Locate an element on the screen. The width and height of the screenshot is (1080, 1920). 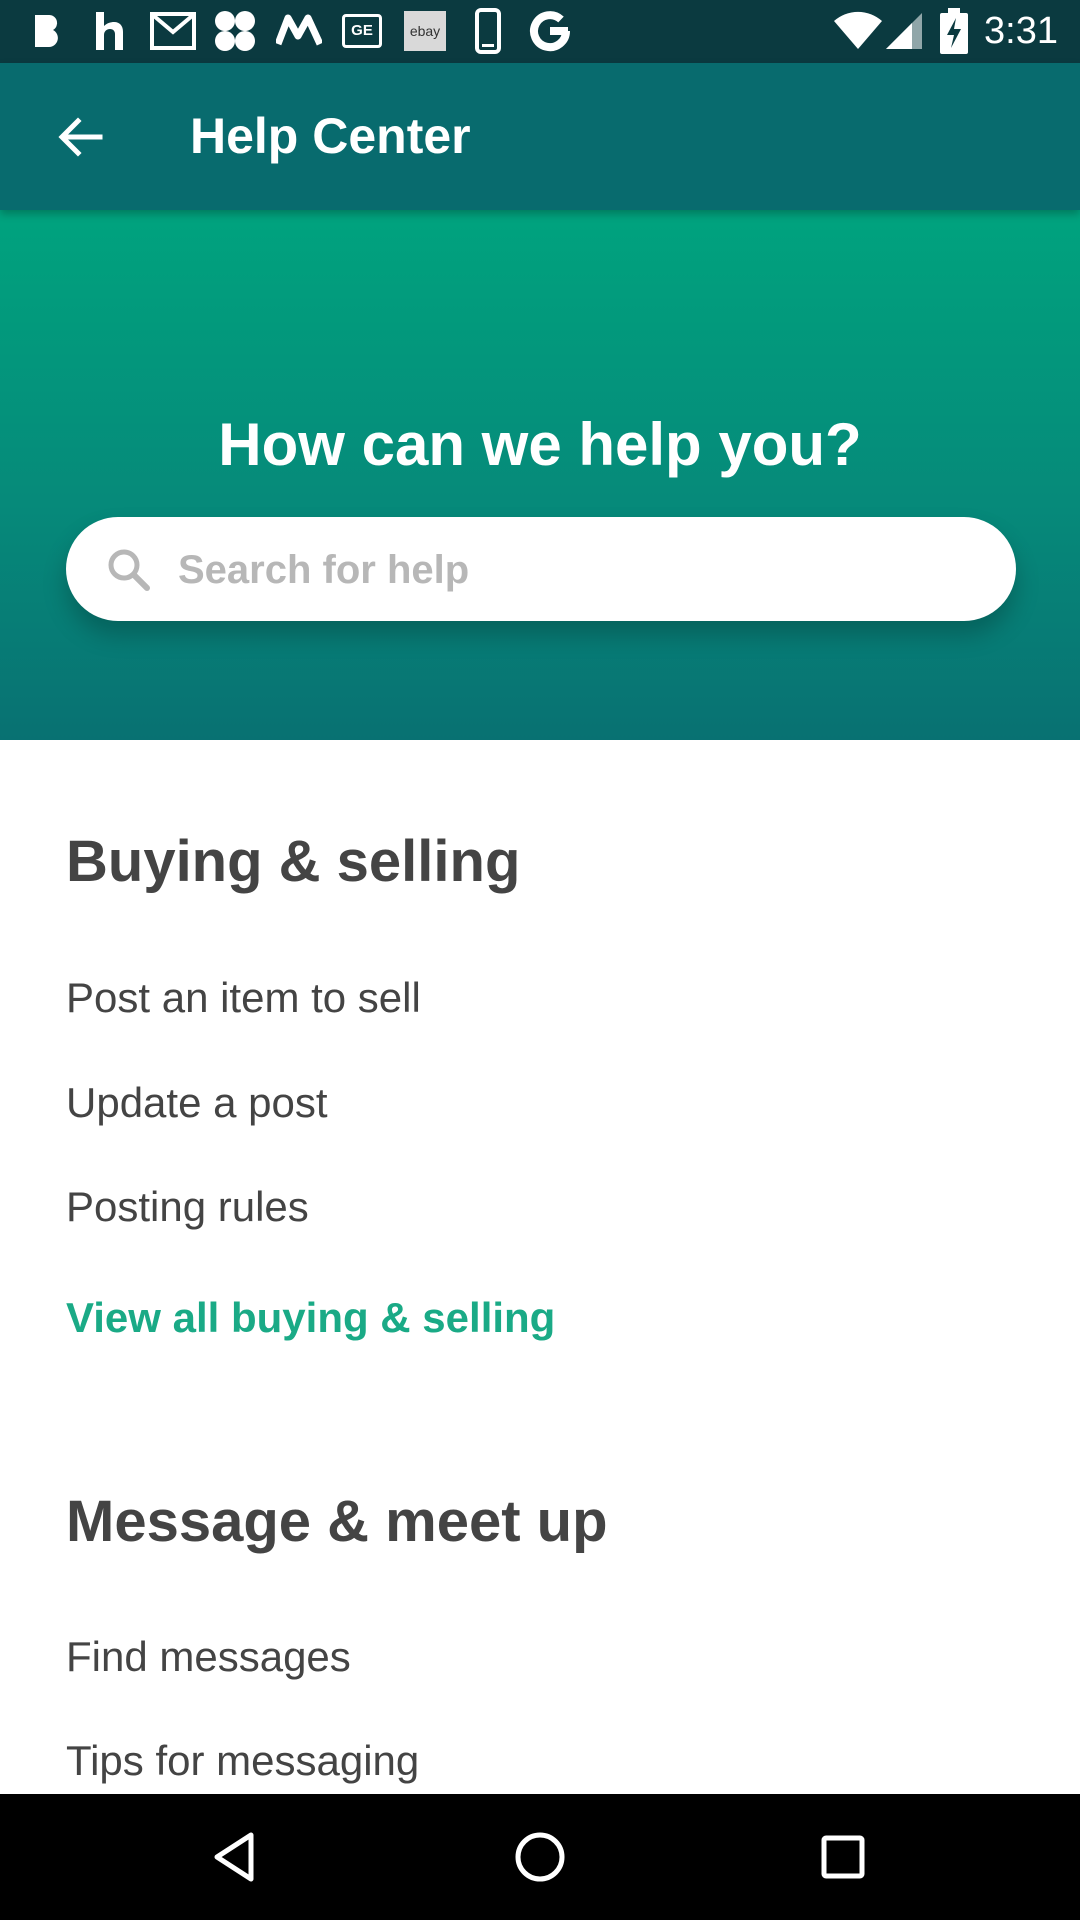
section-title-message-meet-up: Message & meet up is located at coordinates (337, 1521).